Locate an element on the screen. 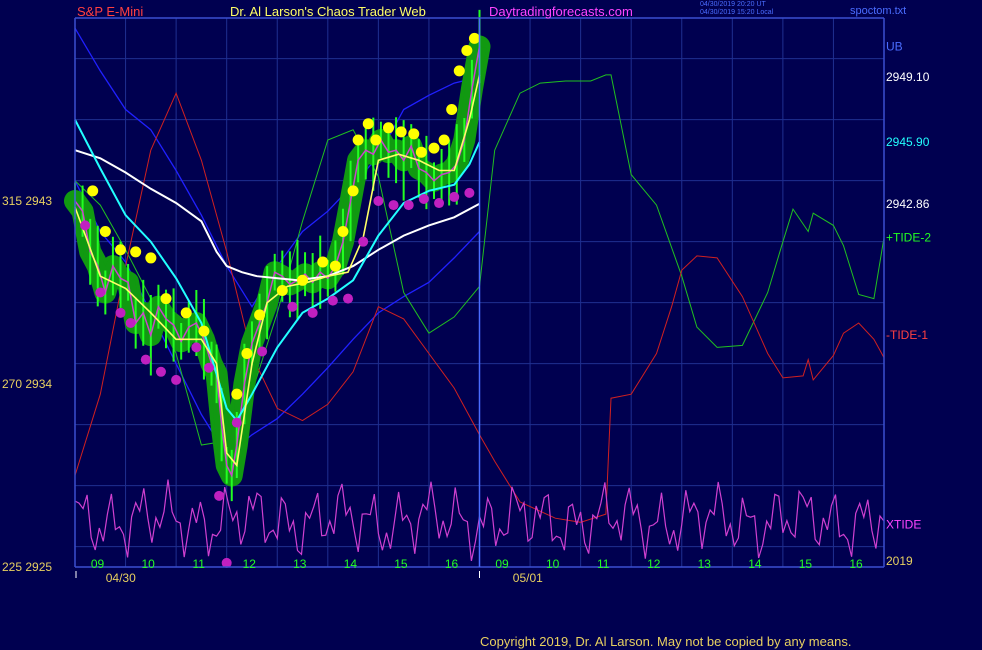  timestamp-local: 04/30/2019 15:20 Local is located at coordinates (737, 12).